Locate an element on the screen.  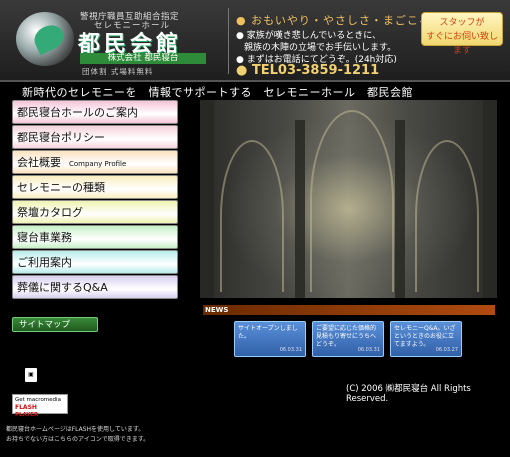
menu-item-sublabel: Company Profile is located at coordinates (98, 164).